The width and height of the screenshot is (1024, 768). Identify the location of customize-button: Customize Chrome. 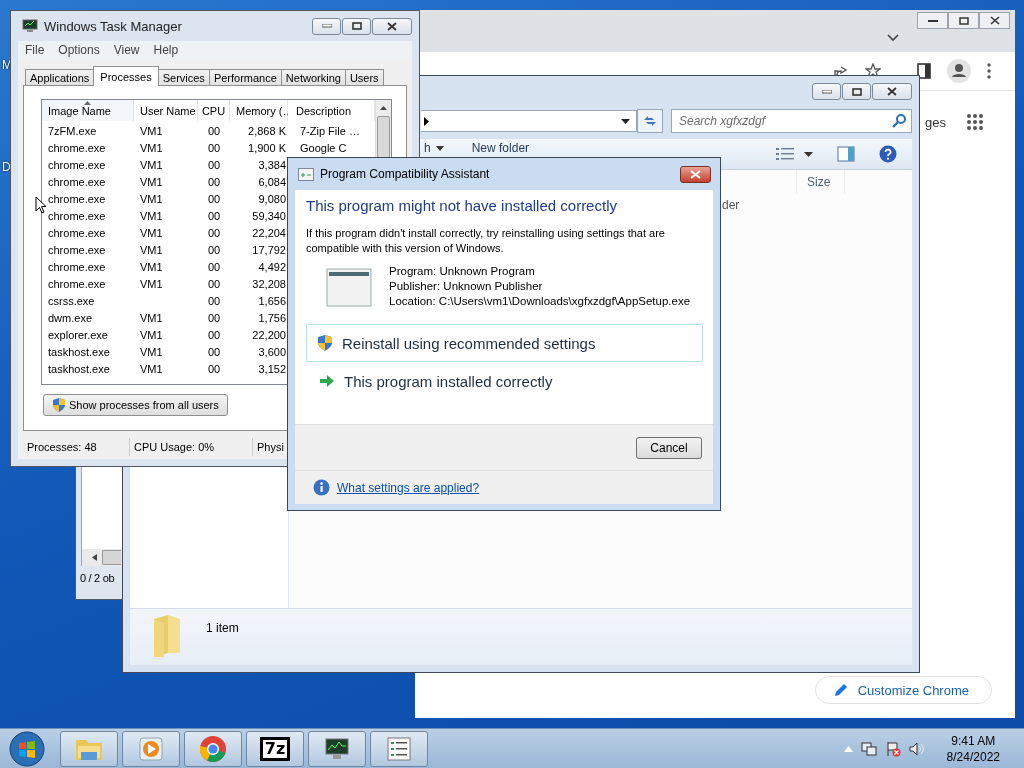
(903, 690).